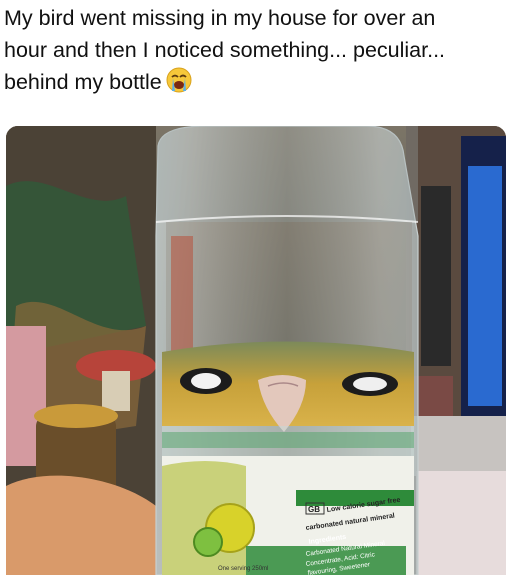  What do you see at coordinates (208, 542) in the screenshot?
I see `lime-icon` at bounding box center [208, 542].